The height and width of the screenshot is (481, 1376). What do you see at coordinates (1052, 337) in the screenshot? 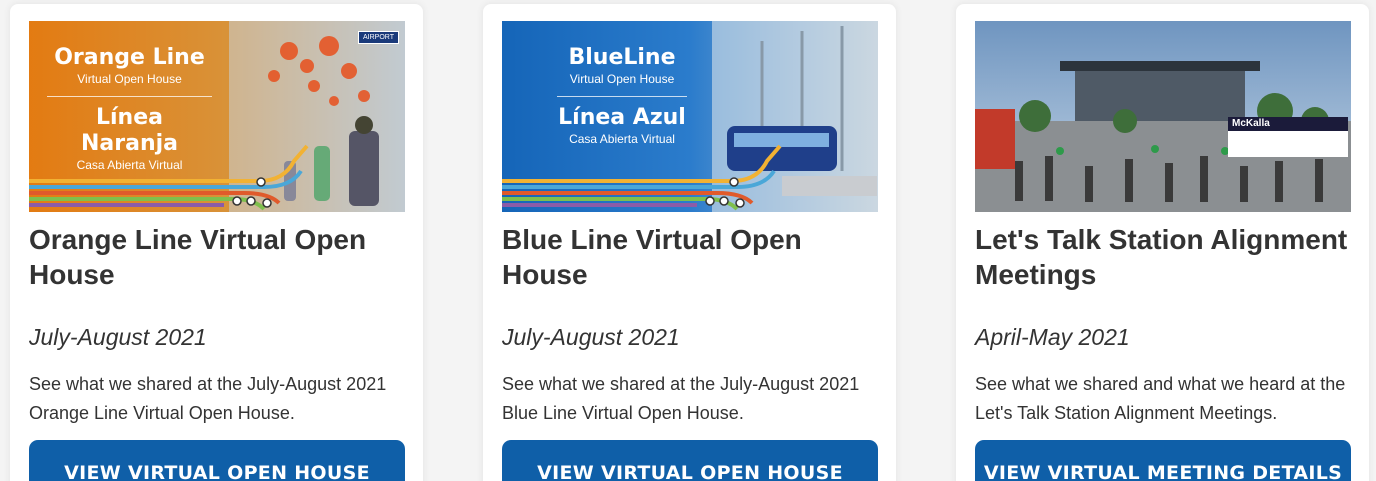
I see `card-date: April-May 2021` at bounding box center [1052, 337].